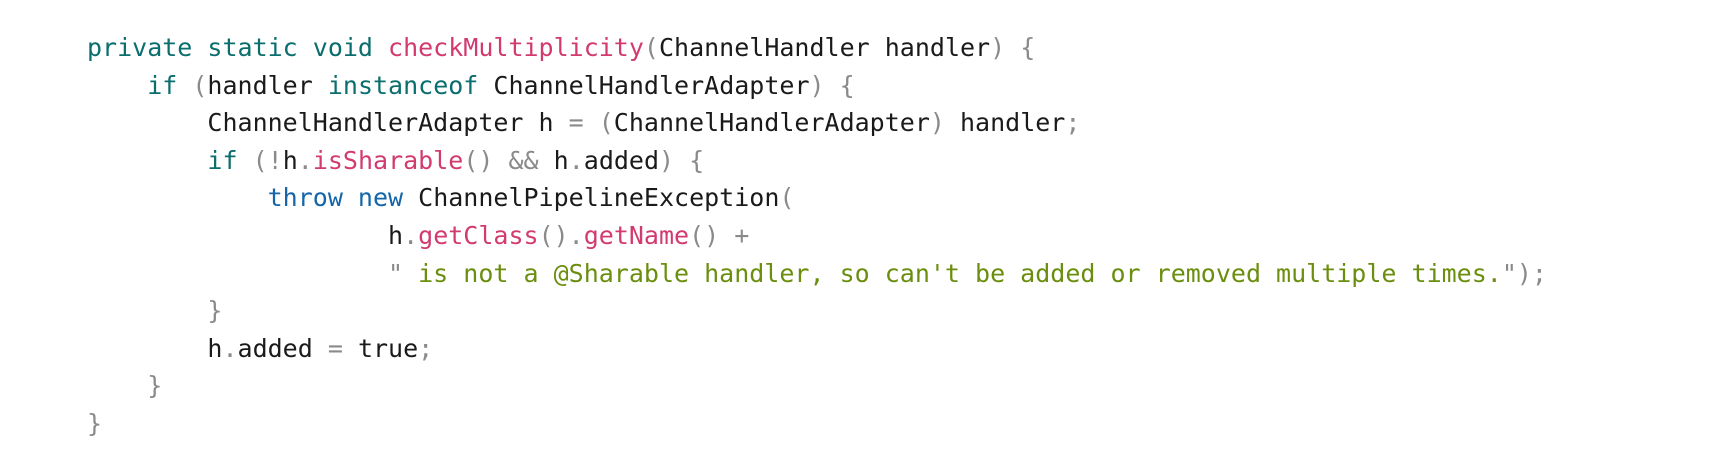 Image resolution: width=1710 pixels, height=466 pixels. I want to click on code-token-ident: ChannelPipelineException, so click(599, 198).